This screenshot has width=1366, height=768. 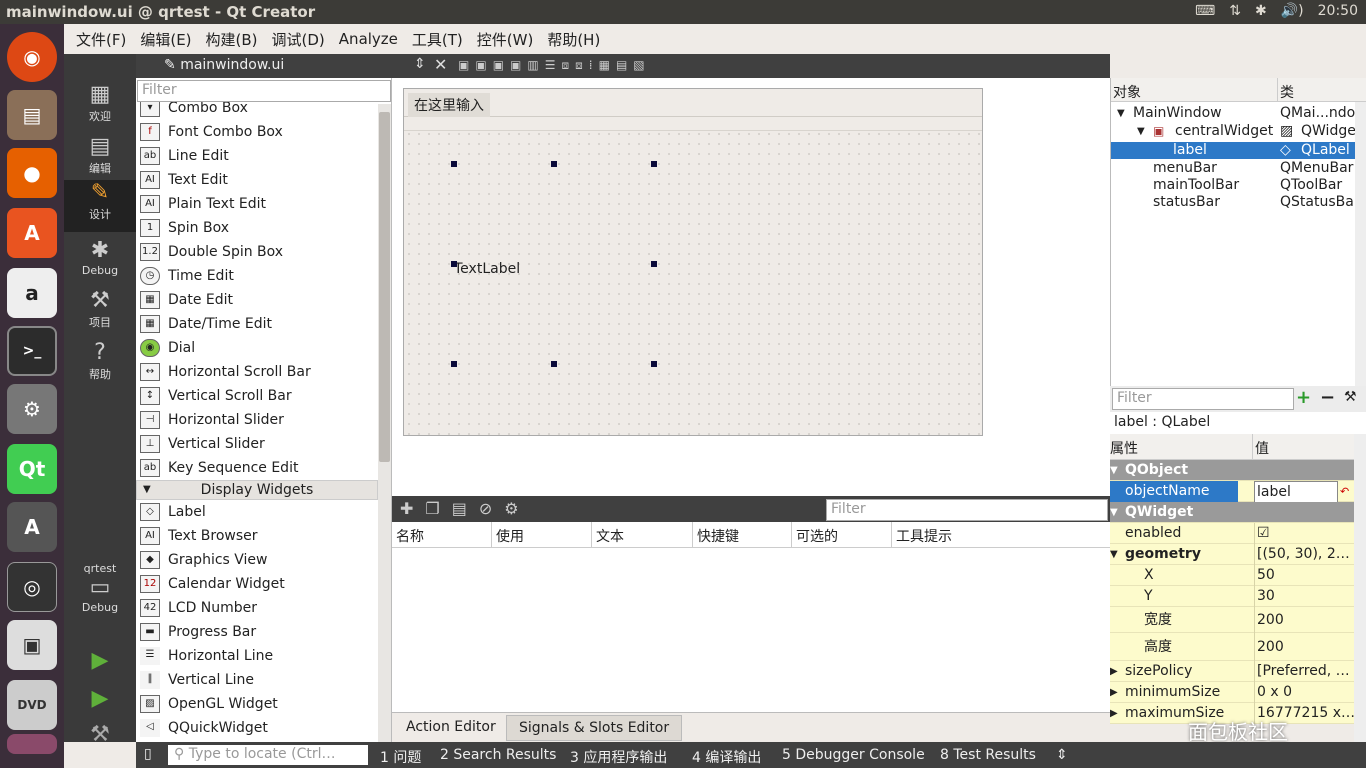 I want to click on clock: 20:50, so click(x=1338, y=11).